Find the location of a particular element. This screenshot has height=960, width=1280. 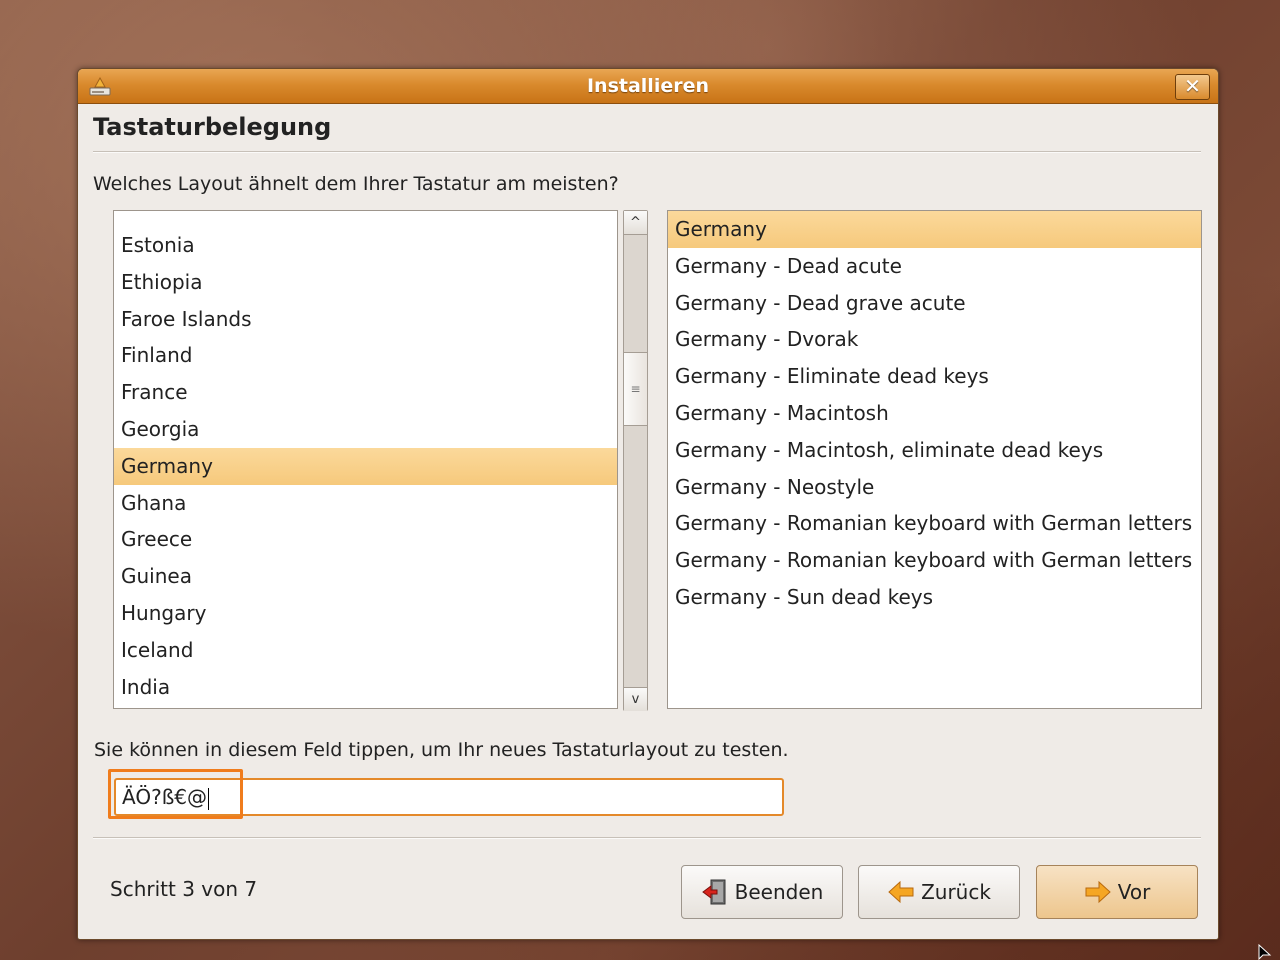

scroll-down-button: v is located at coordinates (635, 699).